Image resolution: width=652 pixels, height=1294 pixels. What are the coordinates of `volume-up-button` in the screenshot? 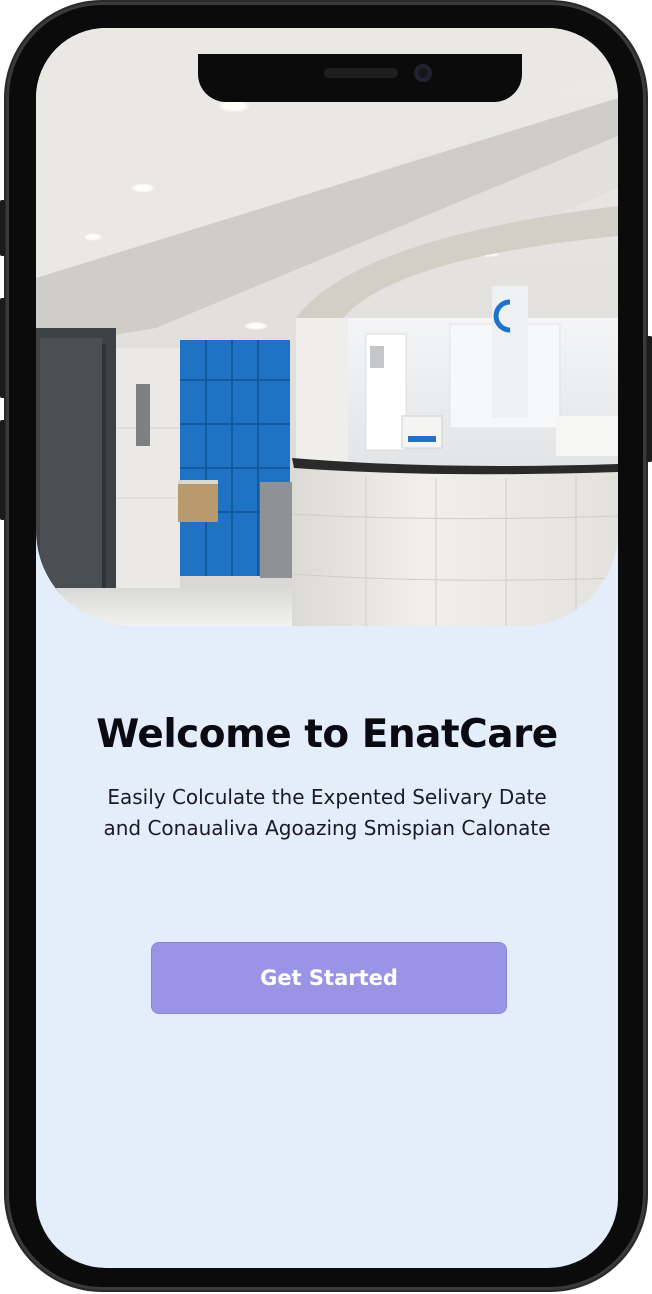 It's located at (2, 348).